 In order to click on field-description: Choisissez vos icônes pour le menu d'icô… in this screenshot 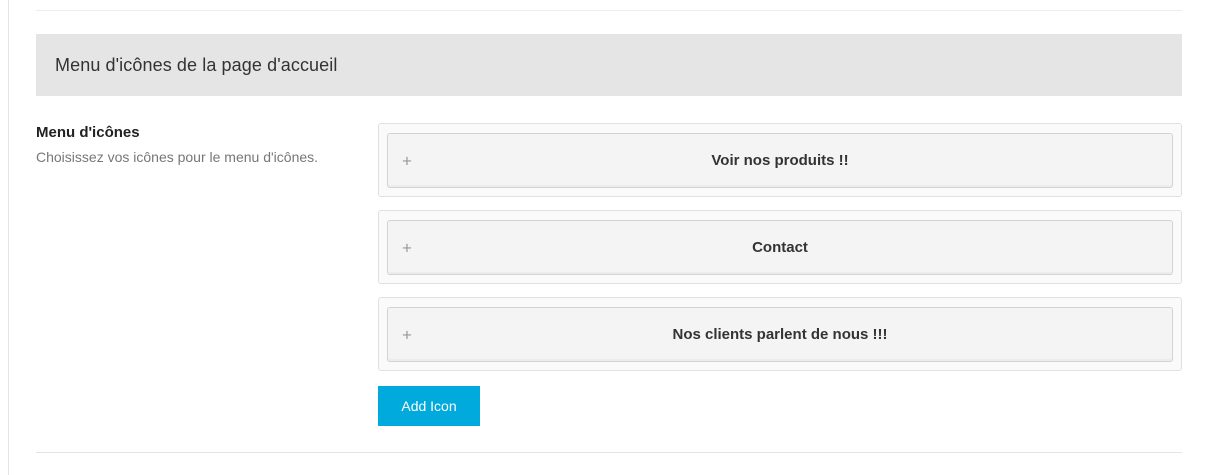, I will do `click(177, 157)`.